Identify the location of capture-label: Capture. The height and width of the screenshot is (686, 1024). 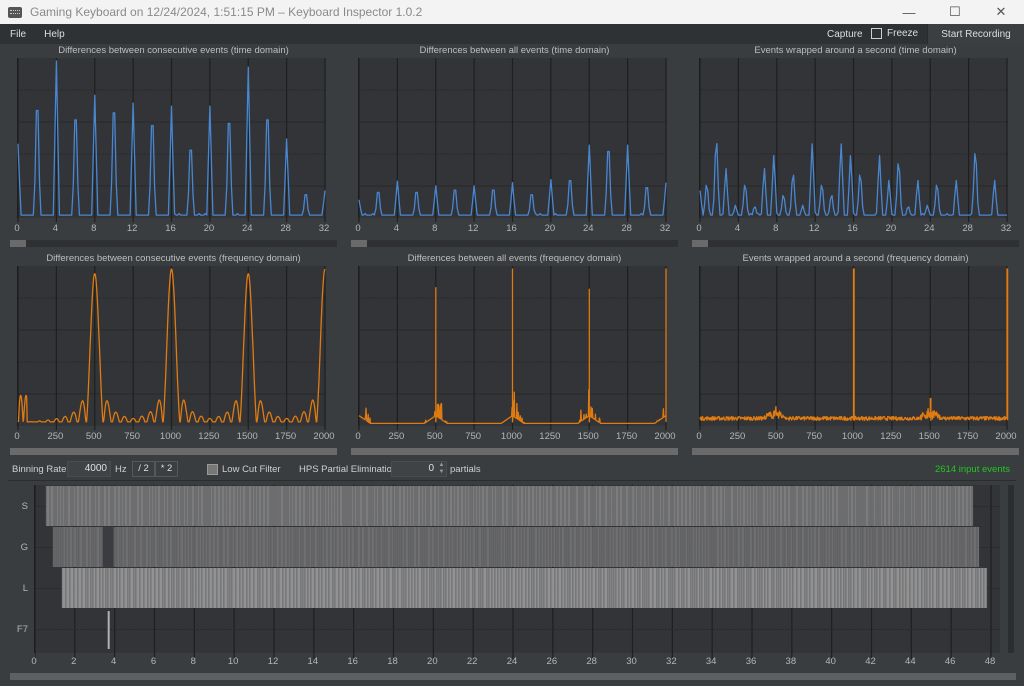
(845, 34).